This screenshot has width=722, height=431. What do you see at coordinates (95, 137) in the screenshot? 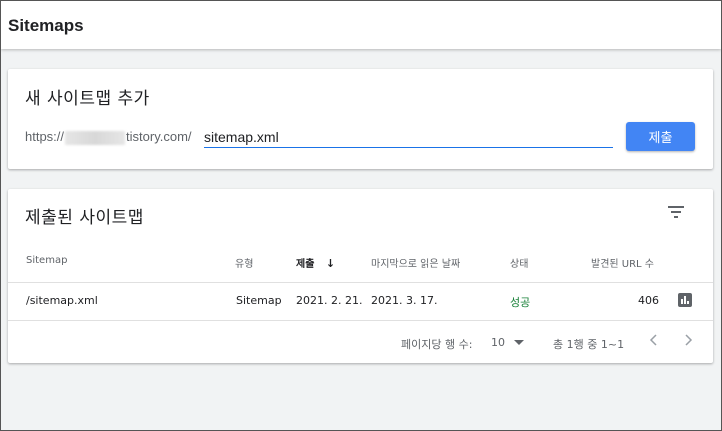
I see `redacted-domain` at bounding box center [95, 137].